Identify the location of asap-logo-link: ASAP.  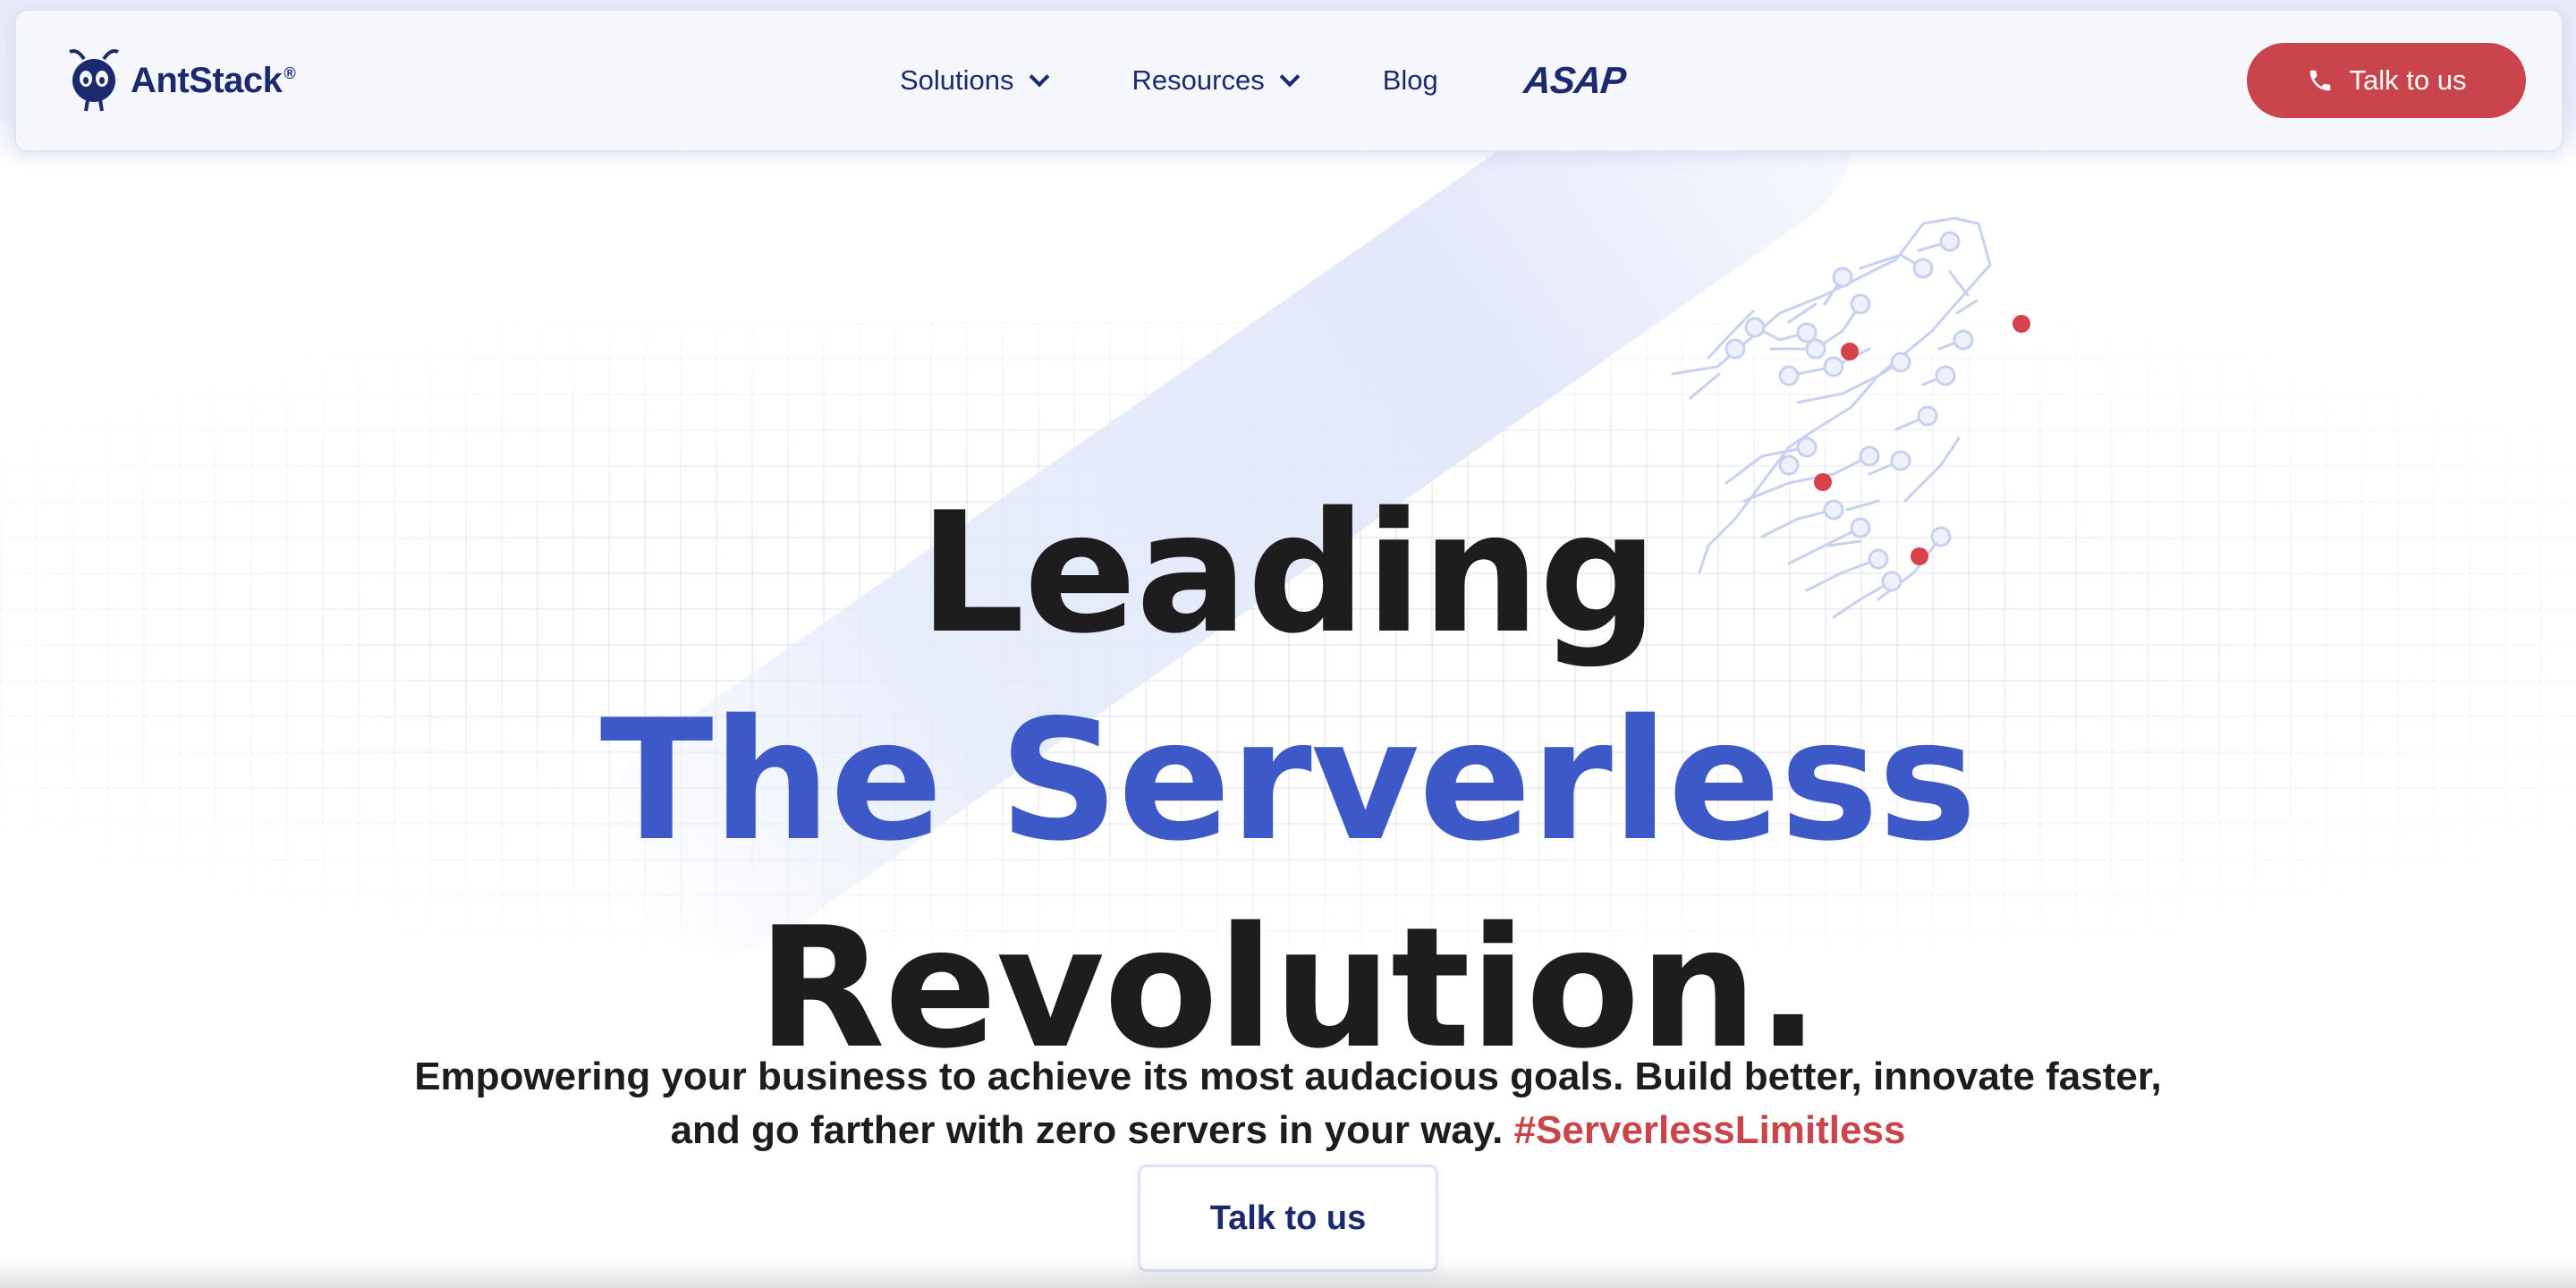
(1574, 80).